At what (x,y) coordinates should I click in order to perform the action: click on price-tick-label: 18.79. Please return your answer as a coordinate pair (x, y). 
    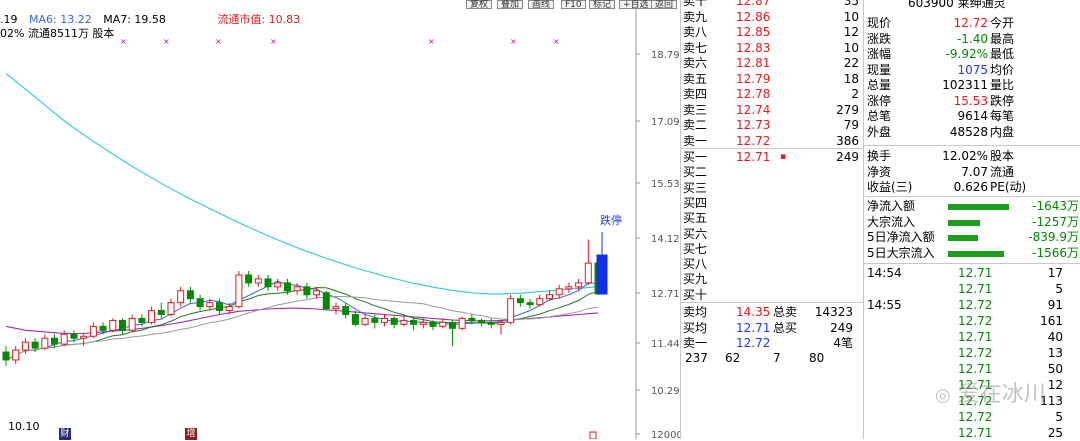
    Looking at the image, I should click on (665, 55).